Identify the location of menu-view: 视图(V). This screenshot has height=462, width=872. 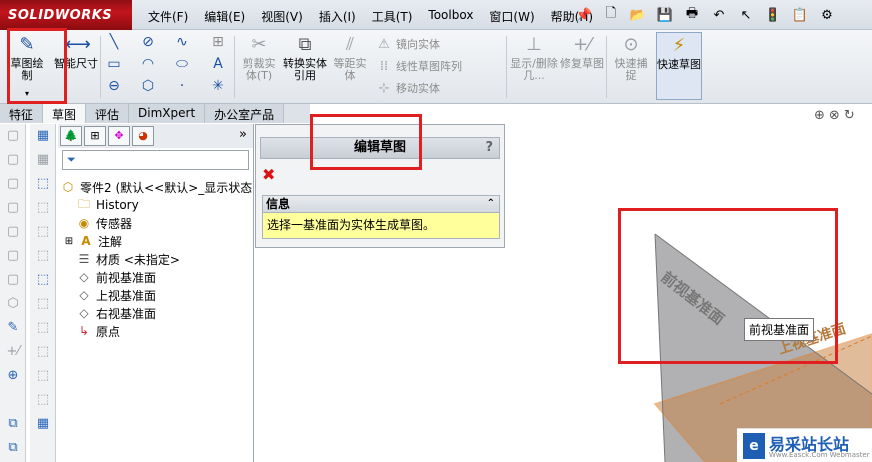
(282, 15).